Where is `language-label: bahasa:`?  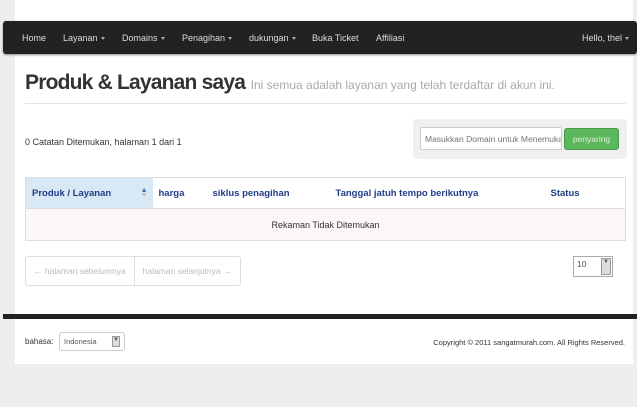 language-label: bahasa: is located at coordinates (39, 341).